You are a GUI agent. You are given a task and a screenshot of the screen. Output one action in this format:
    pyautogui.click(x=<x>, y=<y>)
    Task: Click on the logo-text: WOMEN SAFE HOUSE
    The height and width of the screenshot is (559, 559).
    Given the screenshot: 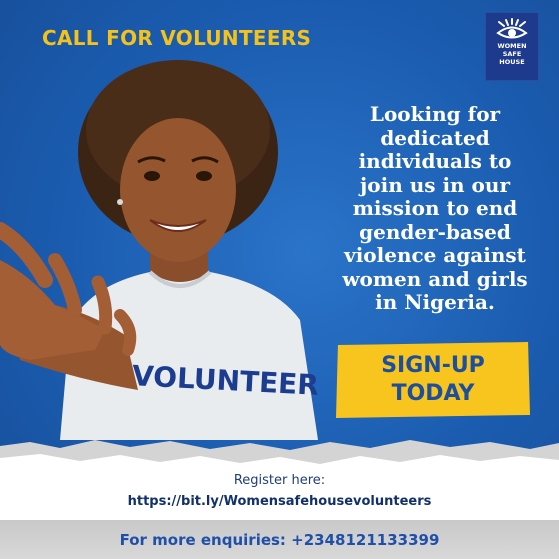 What is the action you would take?
    pyautogui.click(x=511, y=54)
    